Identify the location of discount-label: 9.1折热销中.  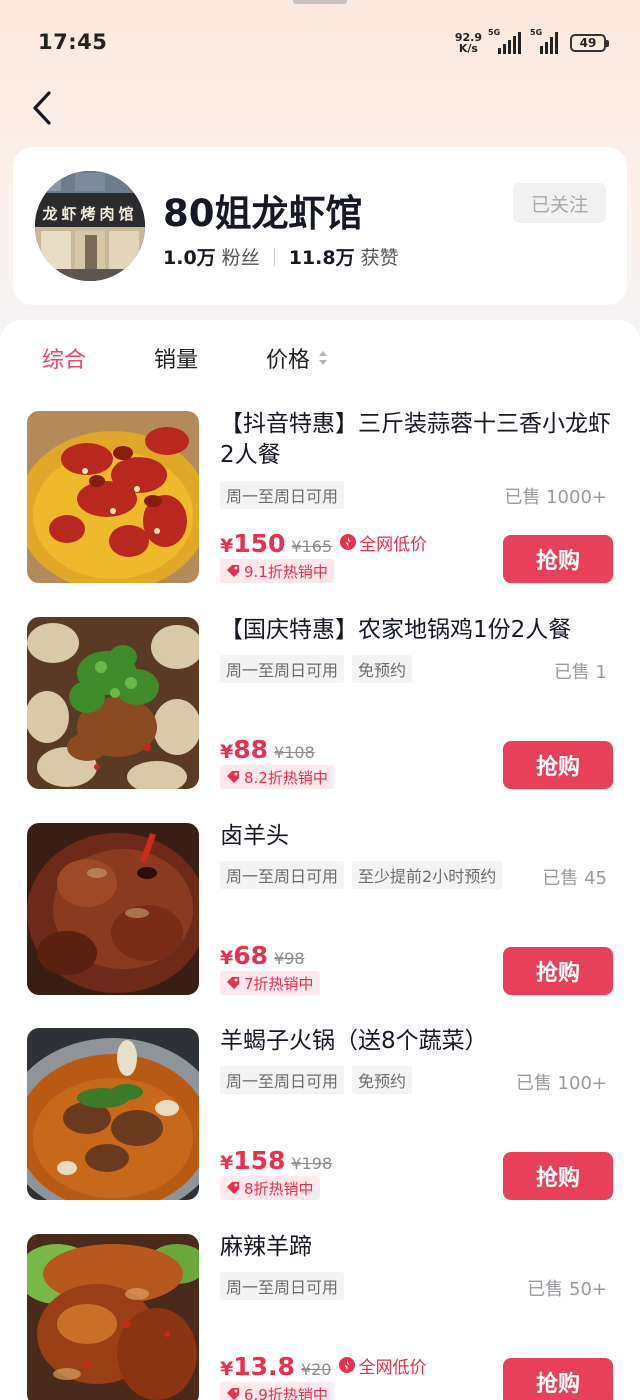
(286, 571).